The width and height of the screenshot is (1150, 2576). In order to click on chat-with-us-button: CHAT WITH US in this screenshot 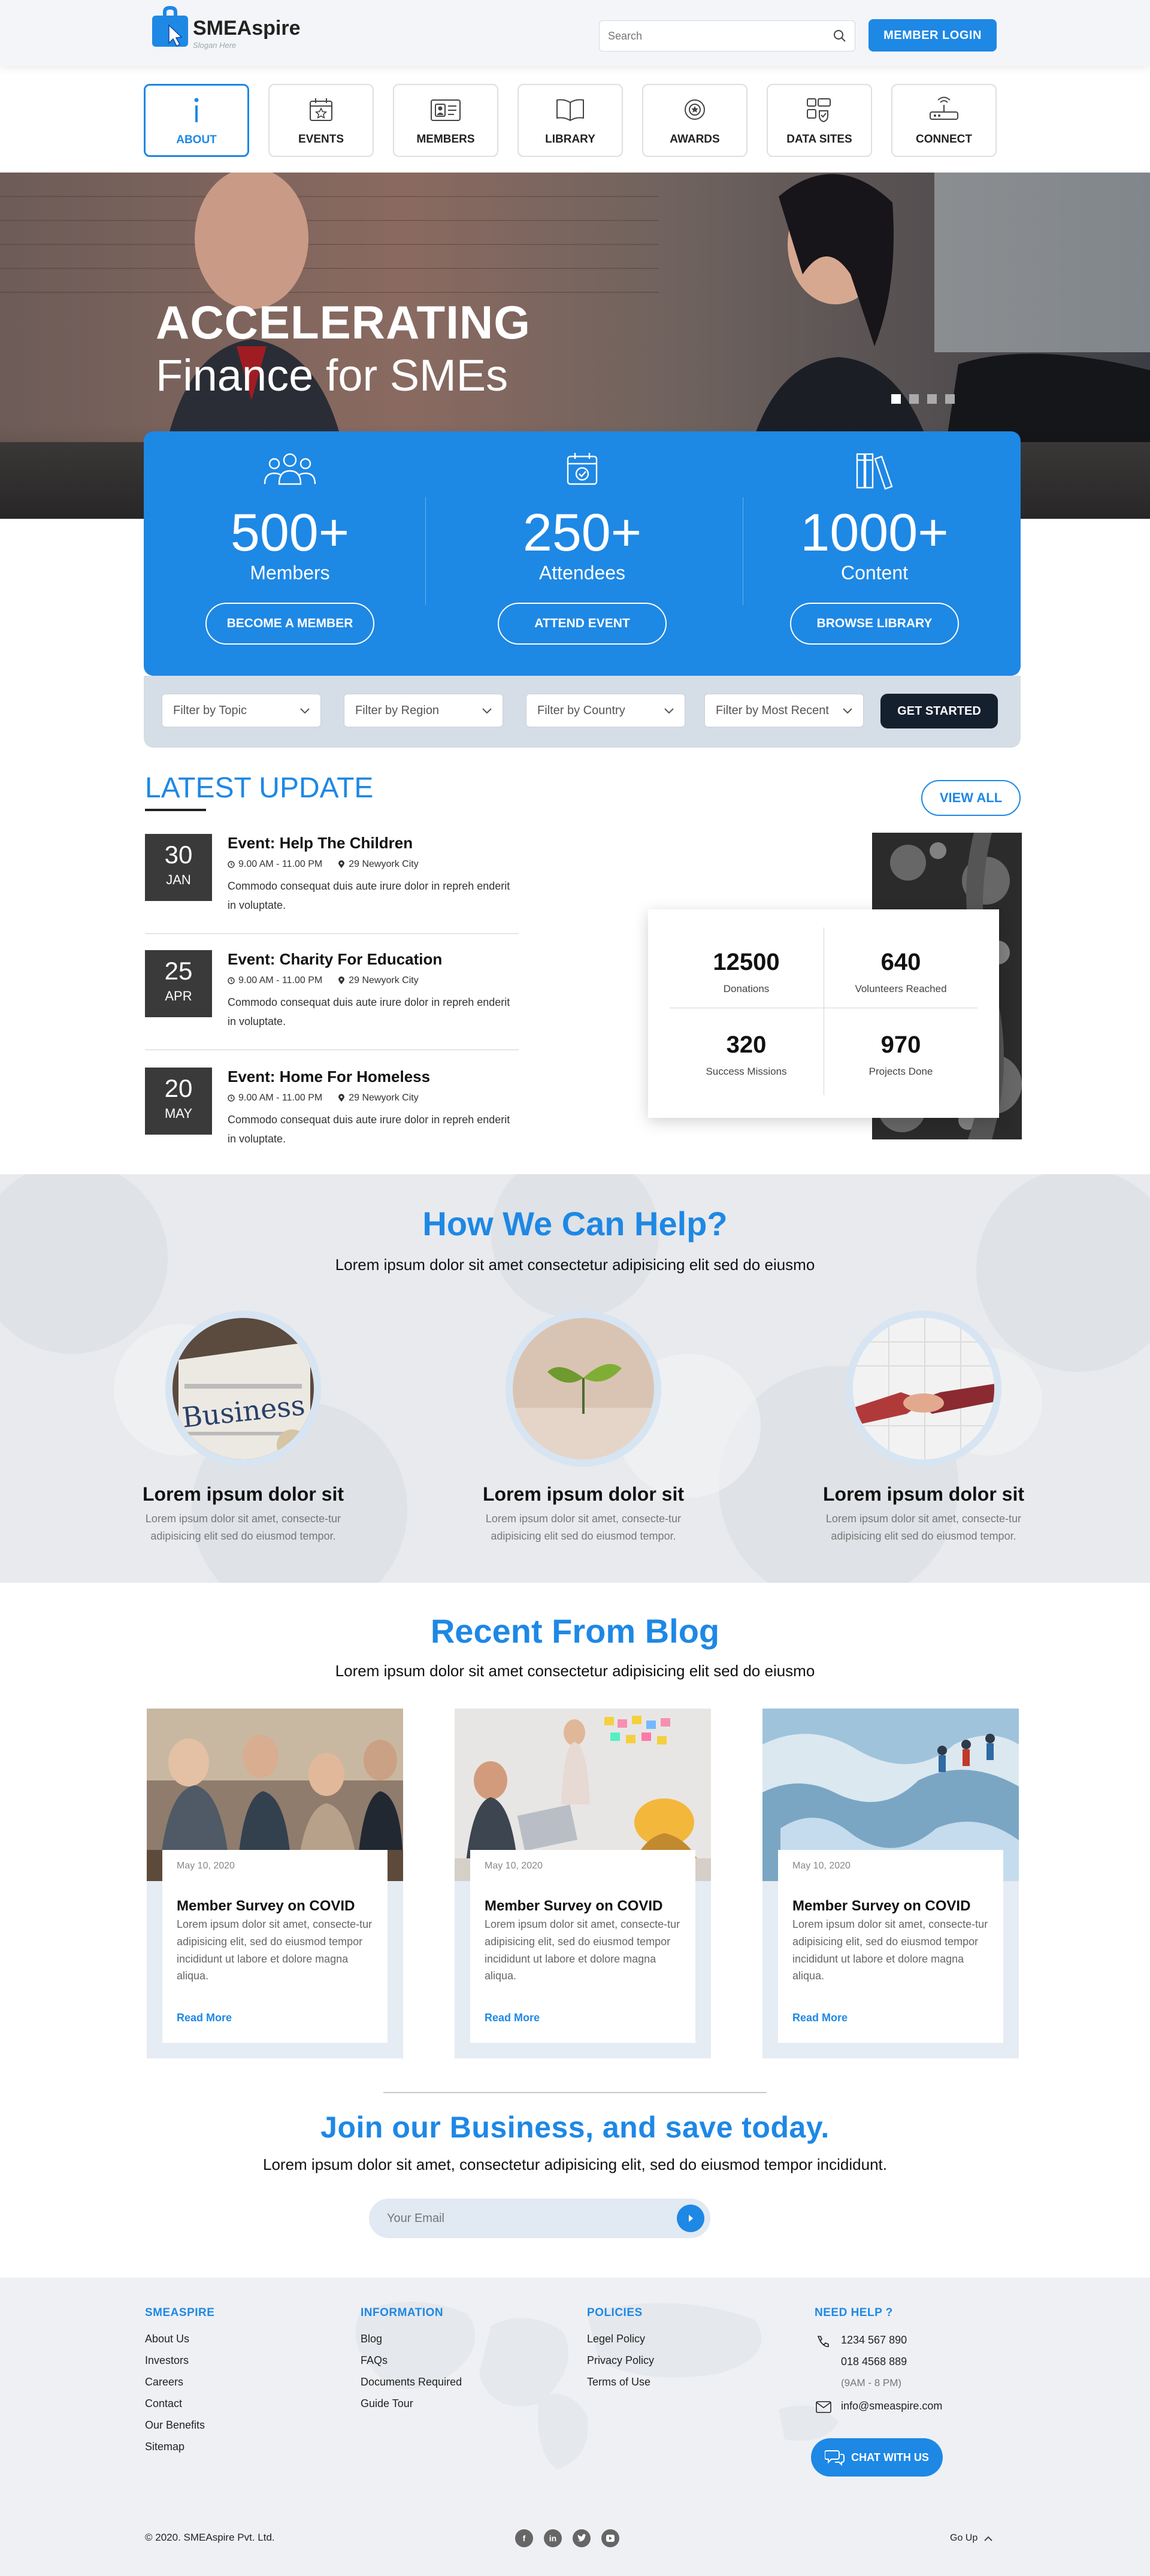, I will do `click(877, 2457)`.